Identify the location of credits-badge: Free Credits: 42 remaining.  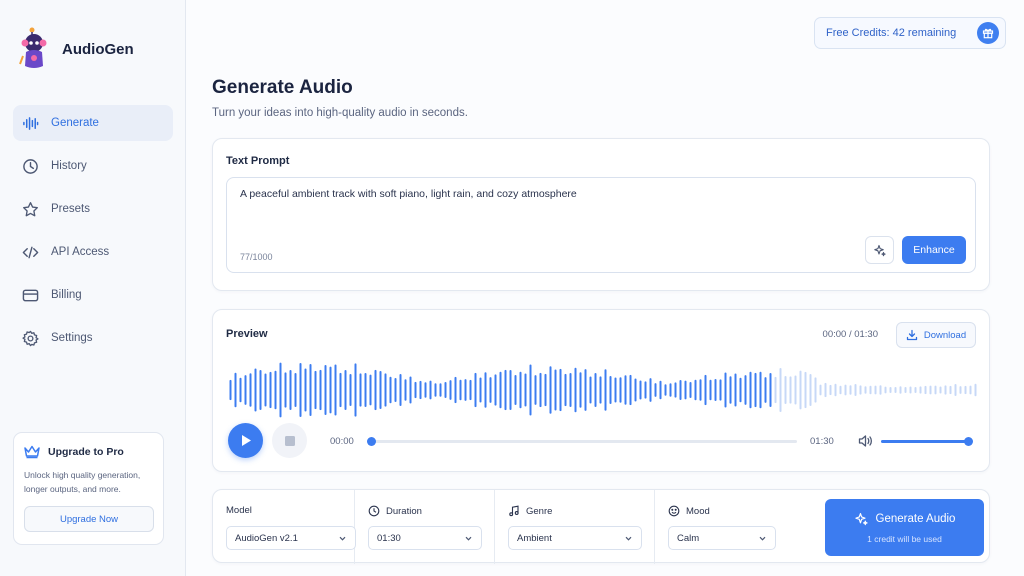
(910, 33).